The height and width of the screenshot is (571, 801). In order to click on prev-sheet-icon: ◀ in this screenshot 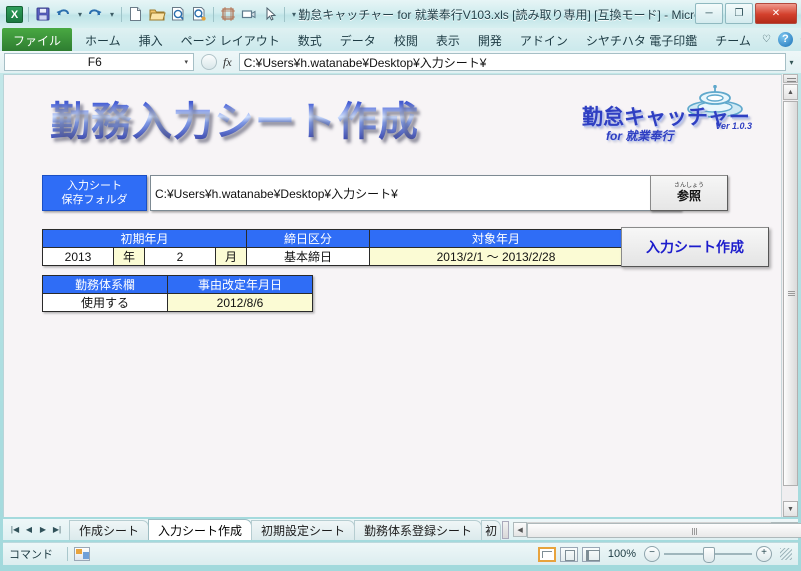, I will do `click(29, 529)`.